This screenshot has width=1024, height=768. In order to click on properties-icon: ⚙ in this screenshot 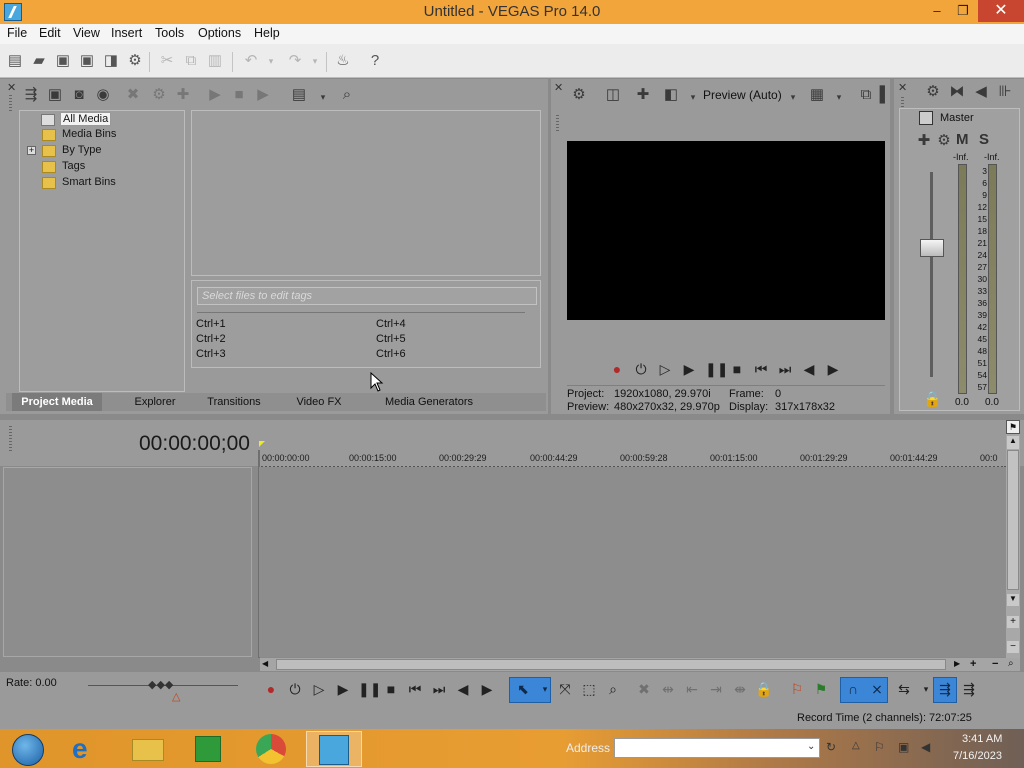, I will do `click(135, 61)`.